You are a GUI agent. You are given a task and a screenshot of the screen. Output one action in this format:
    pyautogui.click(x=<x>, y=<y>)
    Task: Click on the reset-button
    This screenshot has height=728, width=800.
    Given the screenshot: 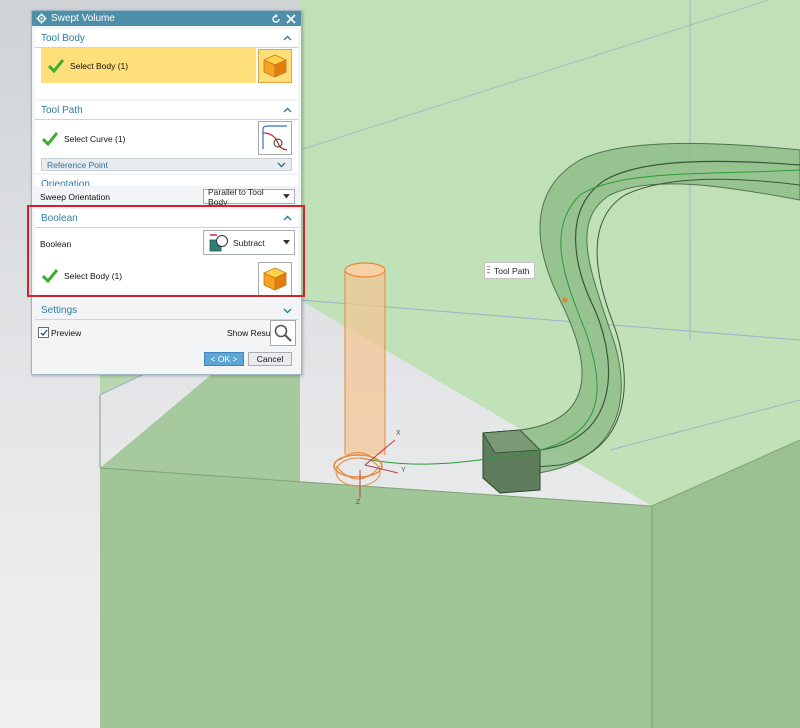 What is the action you would take?
    pyautogui.click(x=276, y=19)
    